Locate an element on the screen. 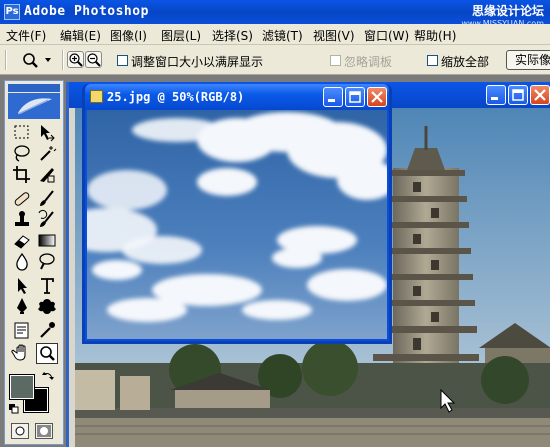 This screenshot has height=447, width=550. rectangular-marquee-tool-icon is located at coordinates (21, 132).